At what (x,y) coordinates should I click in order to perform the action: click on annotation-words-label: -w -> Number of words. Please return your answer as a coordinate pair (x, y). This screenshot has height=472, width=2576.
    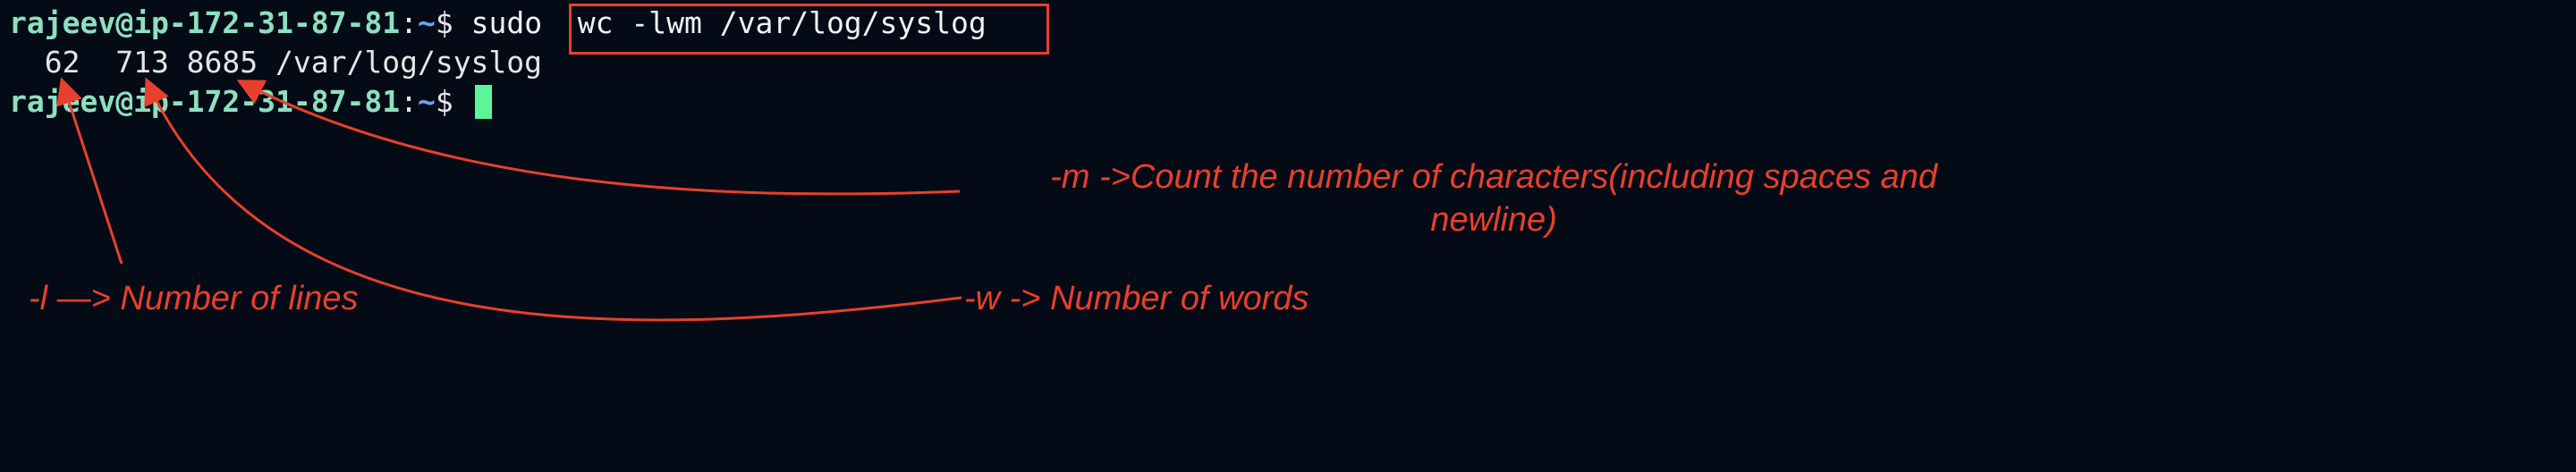
    Looking at the image, I should click on (1136, 298).